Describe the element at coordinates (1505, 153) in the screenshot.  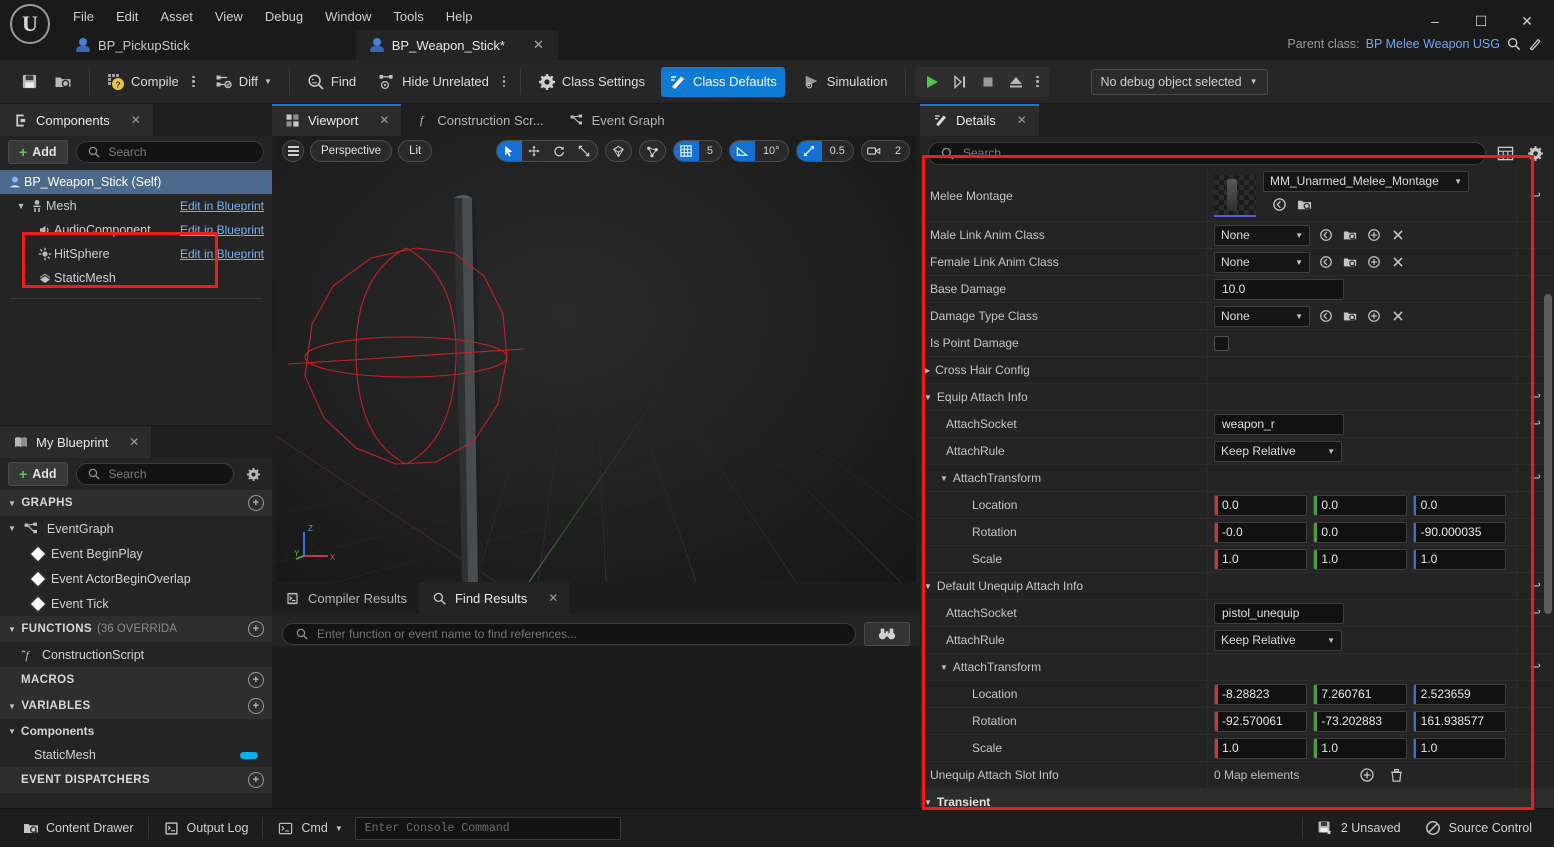
I see `column-settings-icon` at that location.